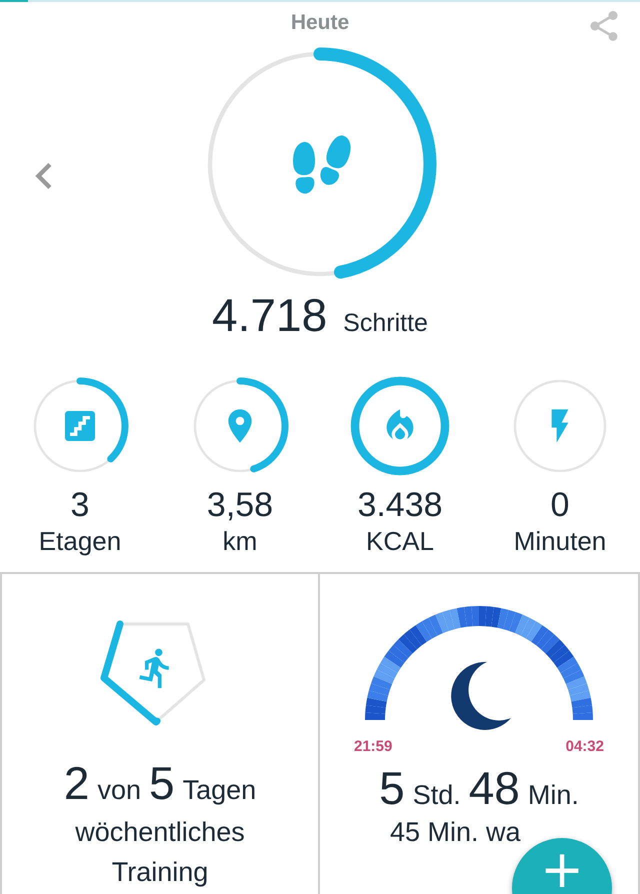  I want to click on page-title: Heute, so click(320, 23).